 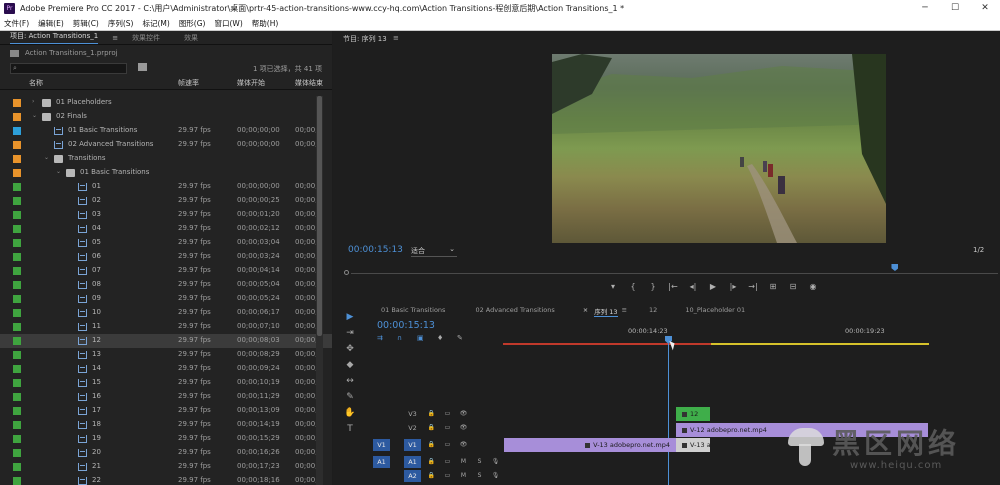 I want to click on nest-icon: ▣, so click(x=427, y=338).